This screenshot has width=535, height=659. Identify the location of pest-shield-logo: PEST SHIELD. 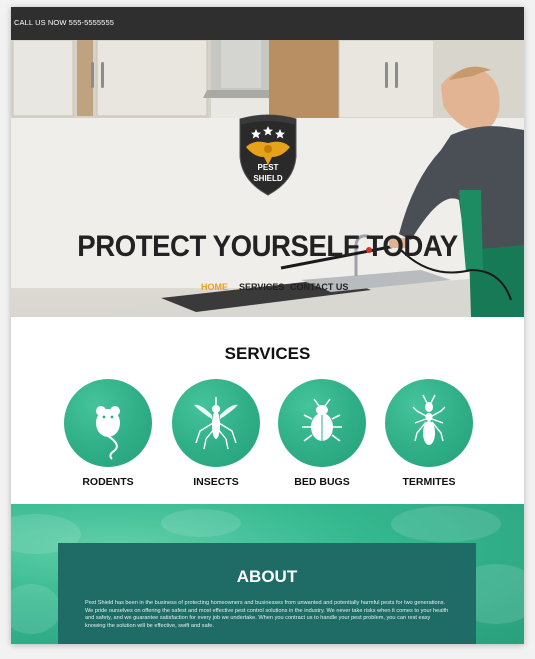
(268, 155).